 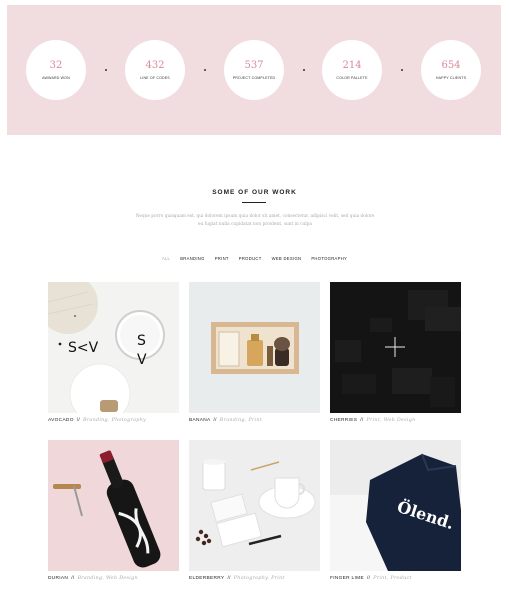 What do you see at coordinates (343, 420) in the screenshot?
I see `item-name: CHERRIES` at bounding box center [343, 420].